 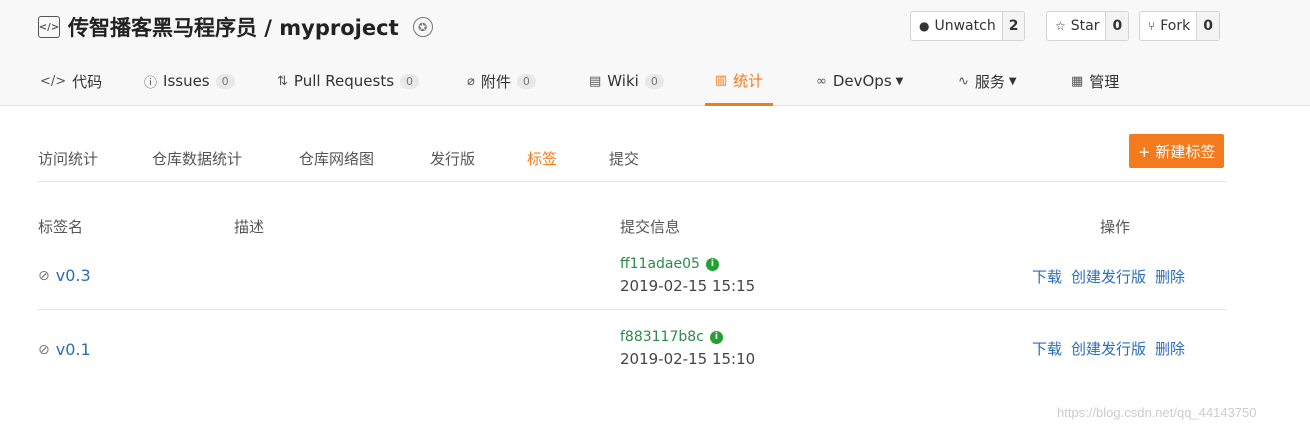 What do you see at coordinates (721, 80) in the screenshot?
I see `bar-chart-icon: ▥` at bounding box center [721, 80].